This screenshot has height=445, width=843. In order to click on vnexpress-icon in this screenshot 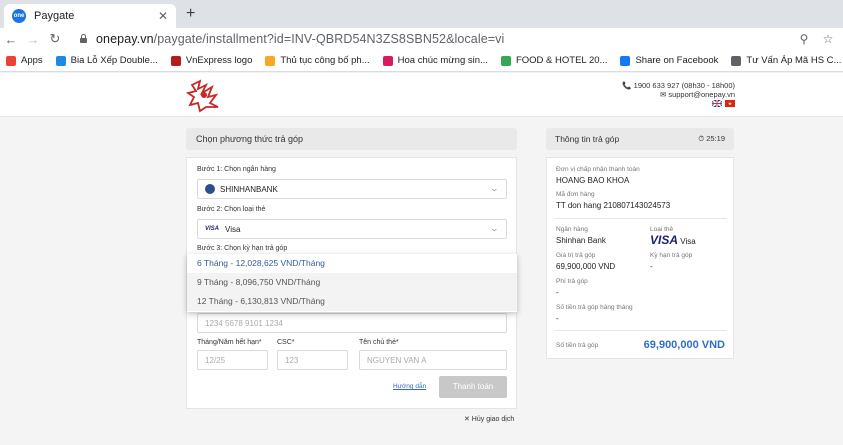, I will do `click(175, 60)`.